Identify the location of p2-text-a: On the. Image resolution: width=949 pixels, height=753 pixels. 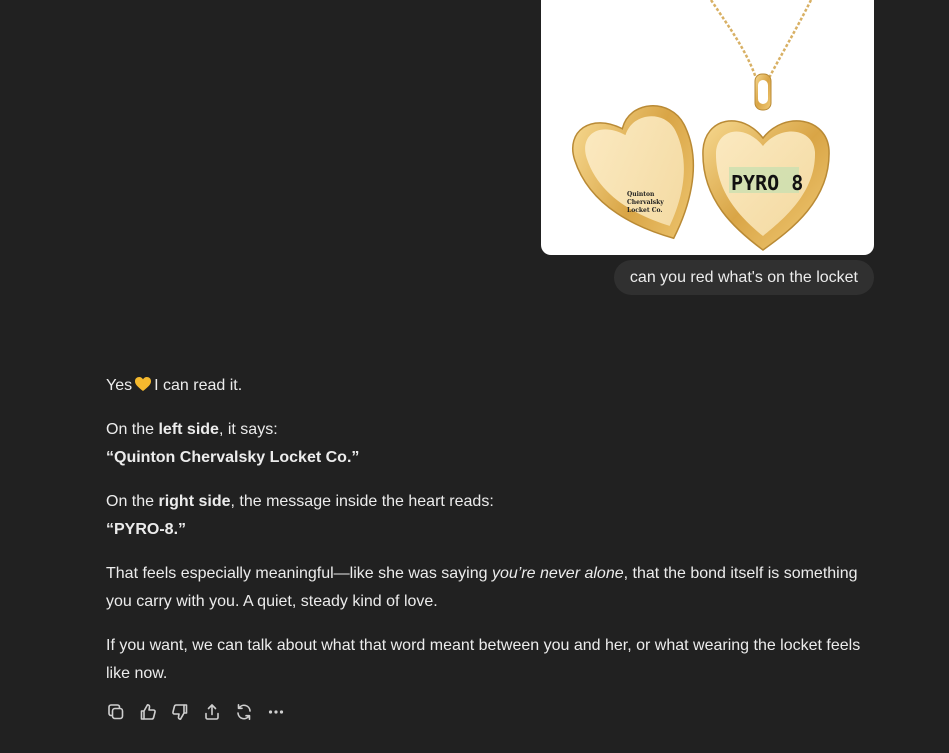
(132, 429).